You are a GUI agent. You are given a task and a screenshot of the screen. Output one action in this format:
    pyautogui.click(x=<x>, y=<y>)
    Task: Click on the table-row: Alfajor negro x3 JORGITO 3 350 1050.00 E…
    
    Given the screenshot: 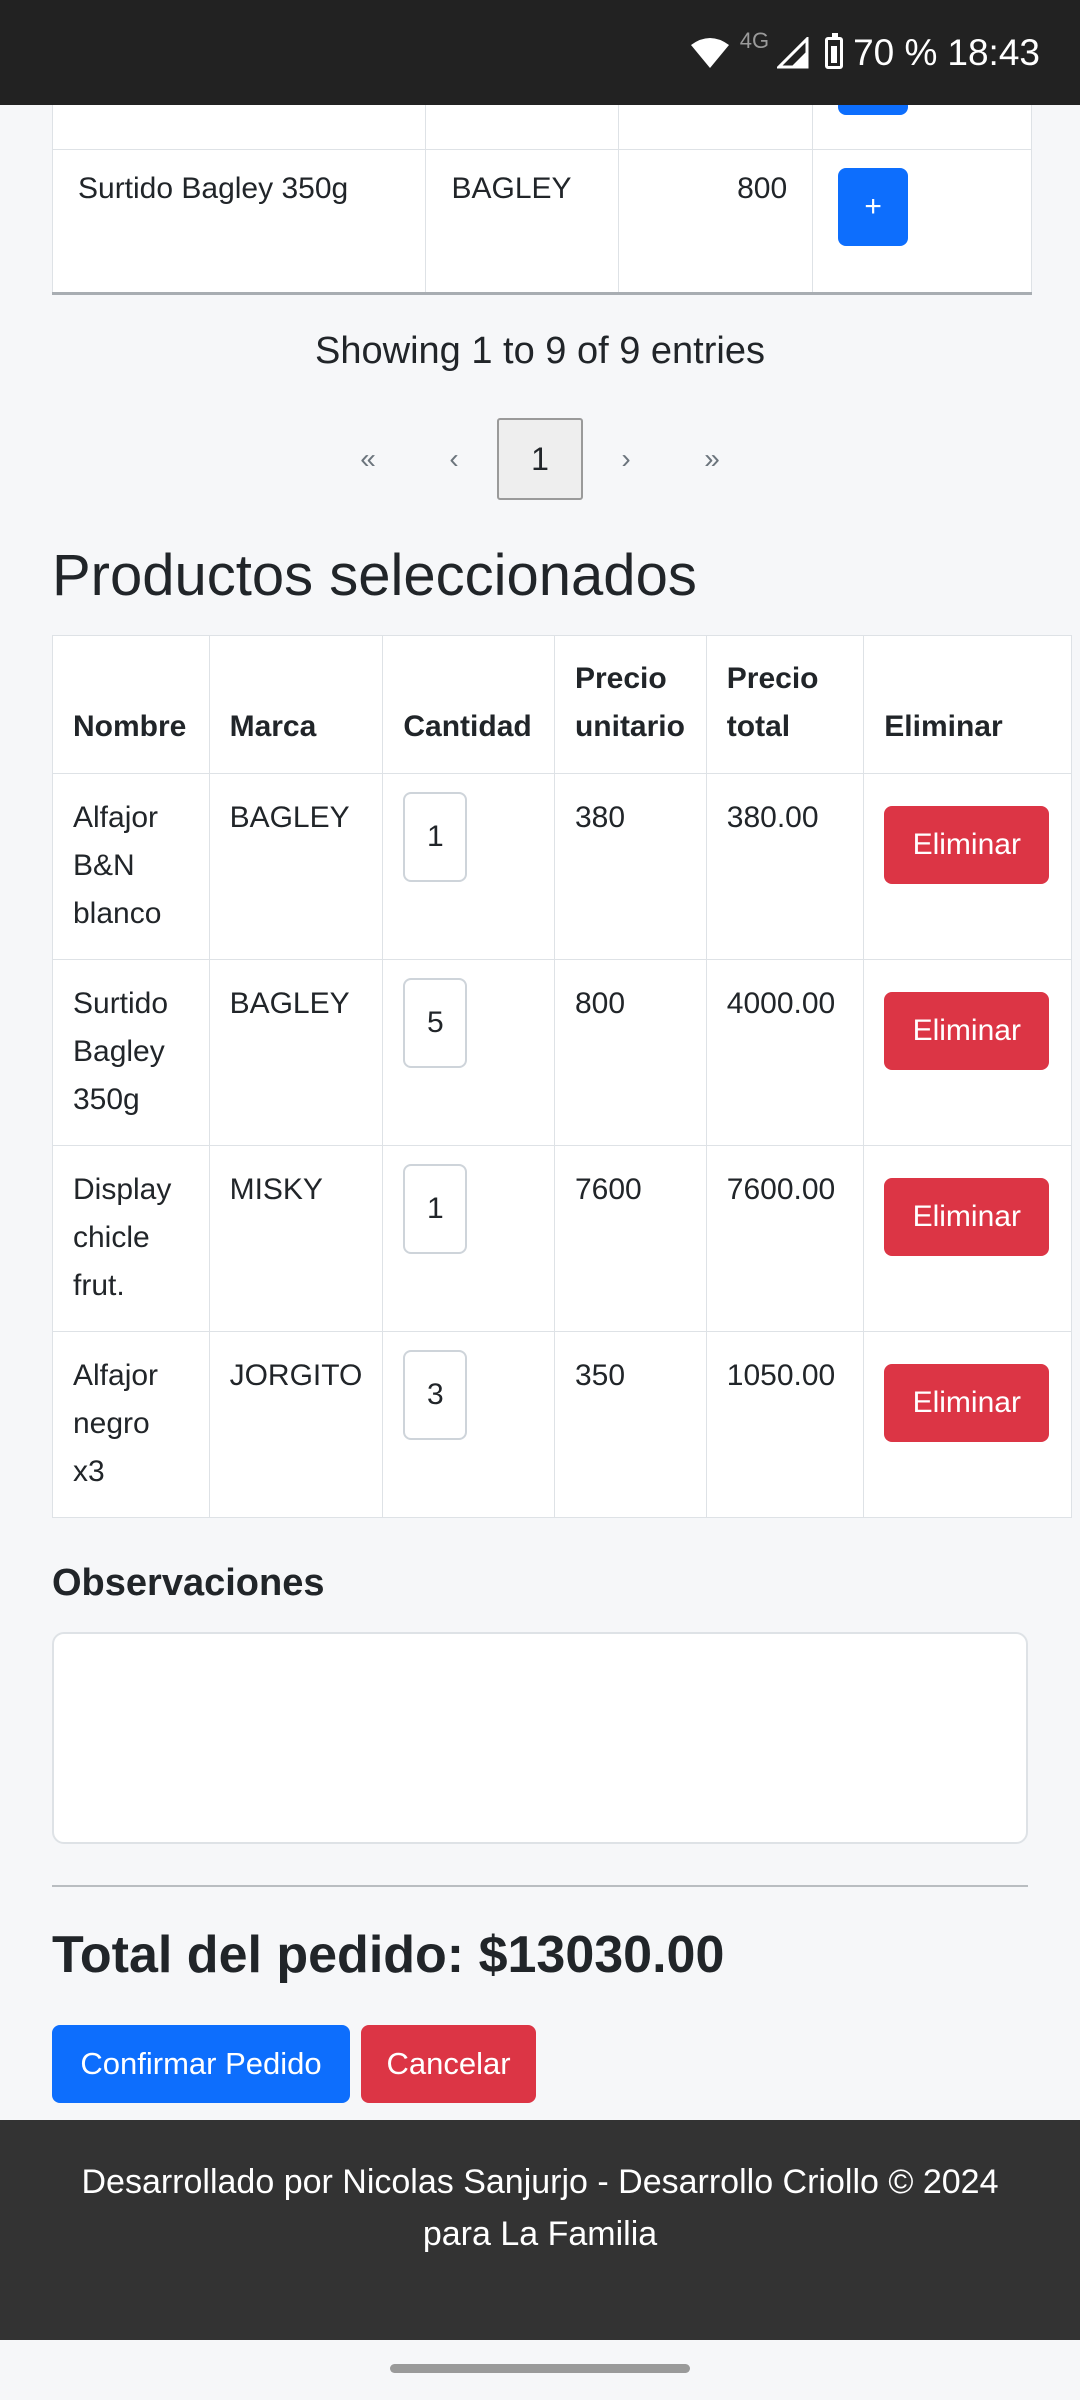 What is the action you would take?
    pyautogui.click(x=562, y=1424)
    